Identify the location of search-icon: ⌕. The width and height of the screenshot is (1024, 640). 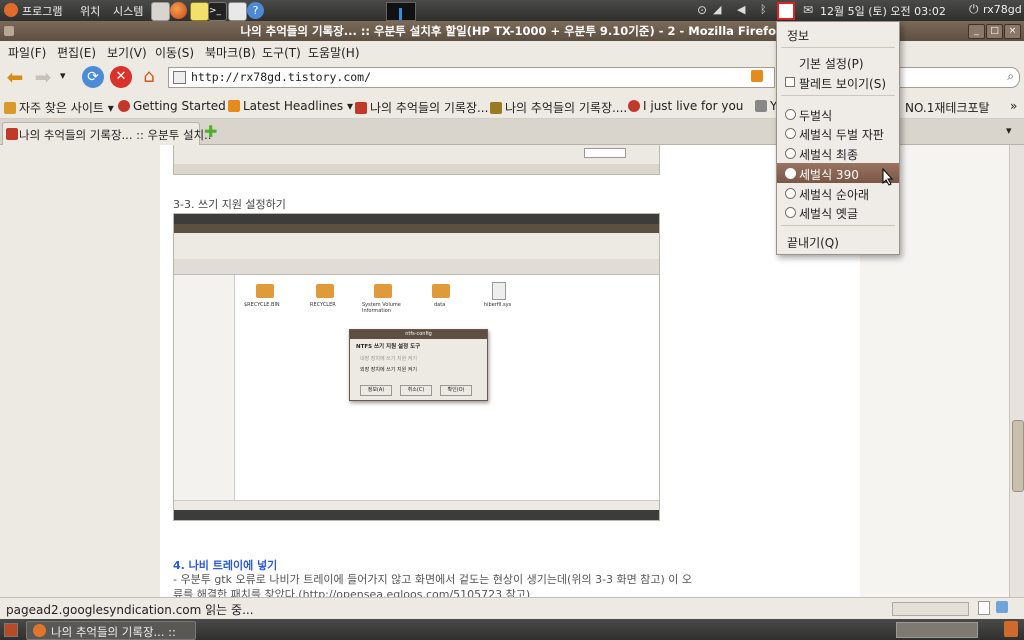
(1010, 76).